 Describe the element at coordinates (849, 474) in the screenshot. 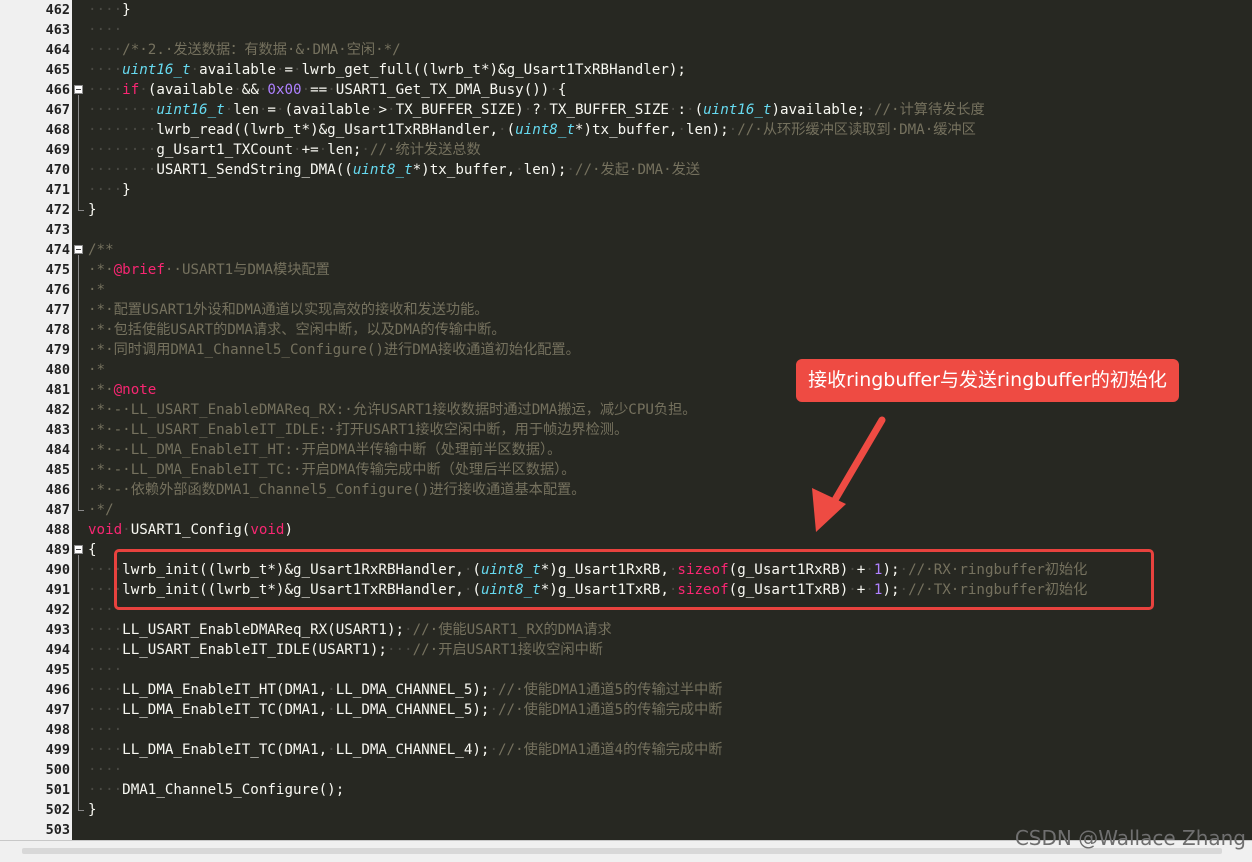

I see `arrow-icon` at that location.